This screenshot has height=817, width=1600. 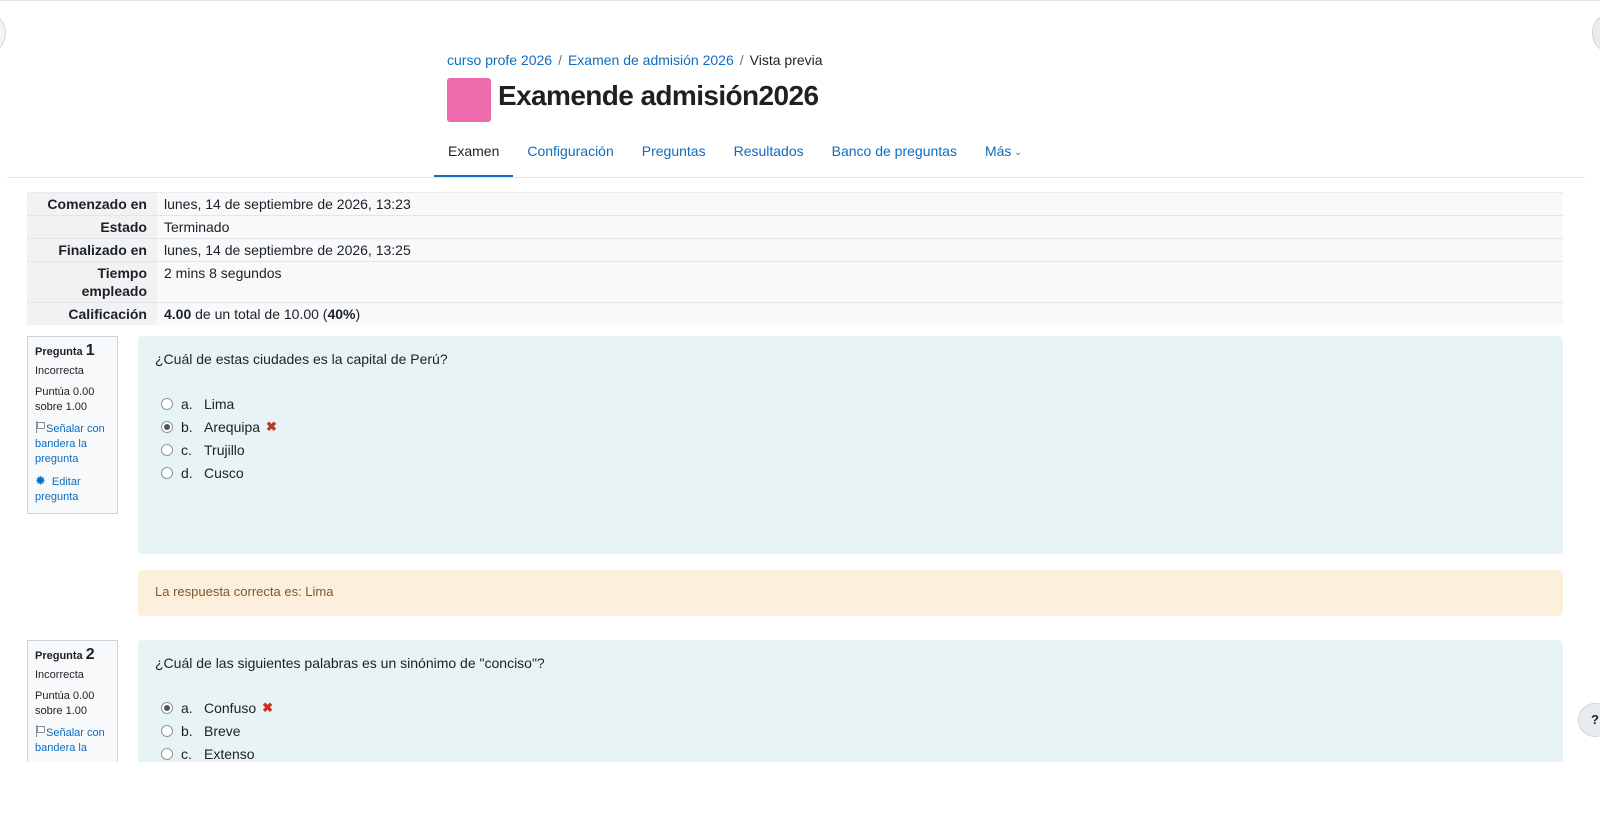 I want to click on tab-label: Examen, so click(x=474, y=151).